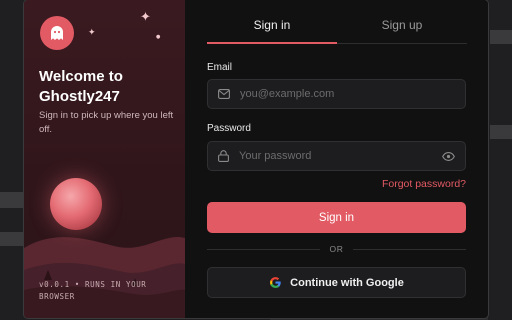 This screenshot has width=512, height=320. I want to click on sparkle-icon: ●, so click(158, 37).